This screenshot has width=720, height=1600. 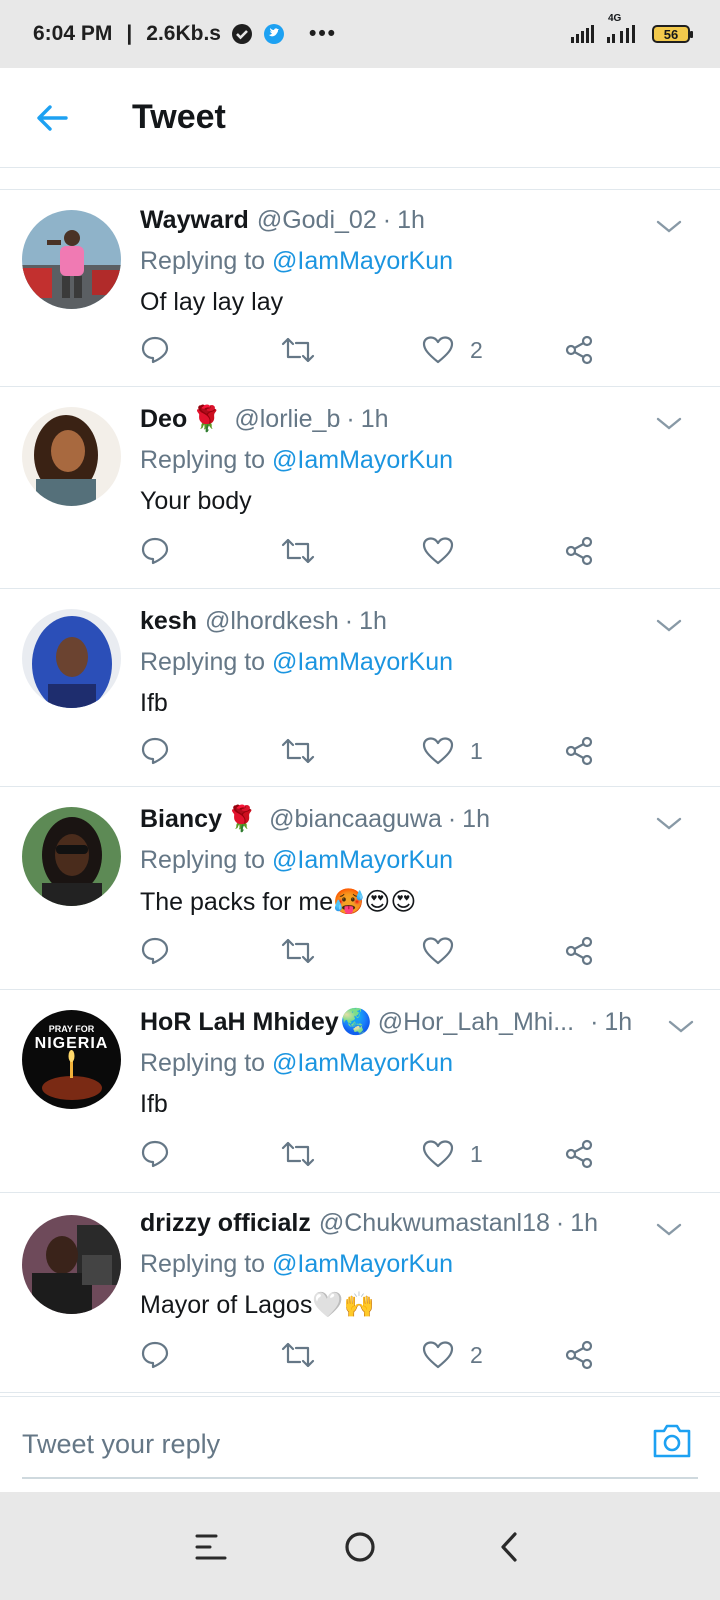 I want to click on home-button, so click(x=360, y=1547).